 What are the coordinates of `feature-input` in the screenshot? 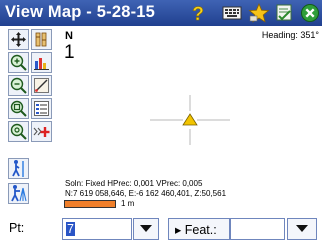 It's located at (257, 229).